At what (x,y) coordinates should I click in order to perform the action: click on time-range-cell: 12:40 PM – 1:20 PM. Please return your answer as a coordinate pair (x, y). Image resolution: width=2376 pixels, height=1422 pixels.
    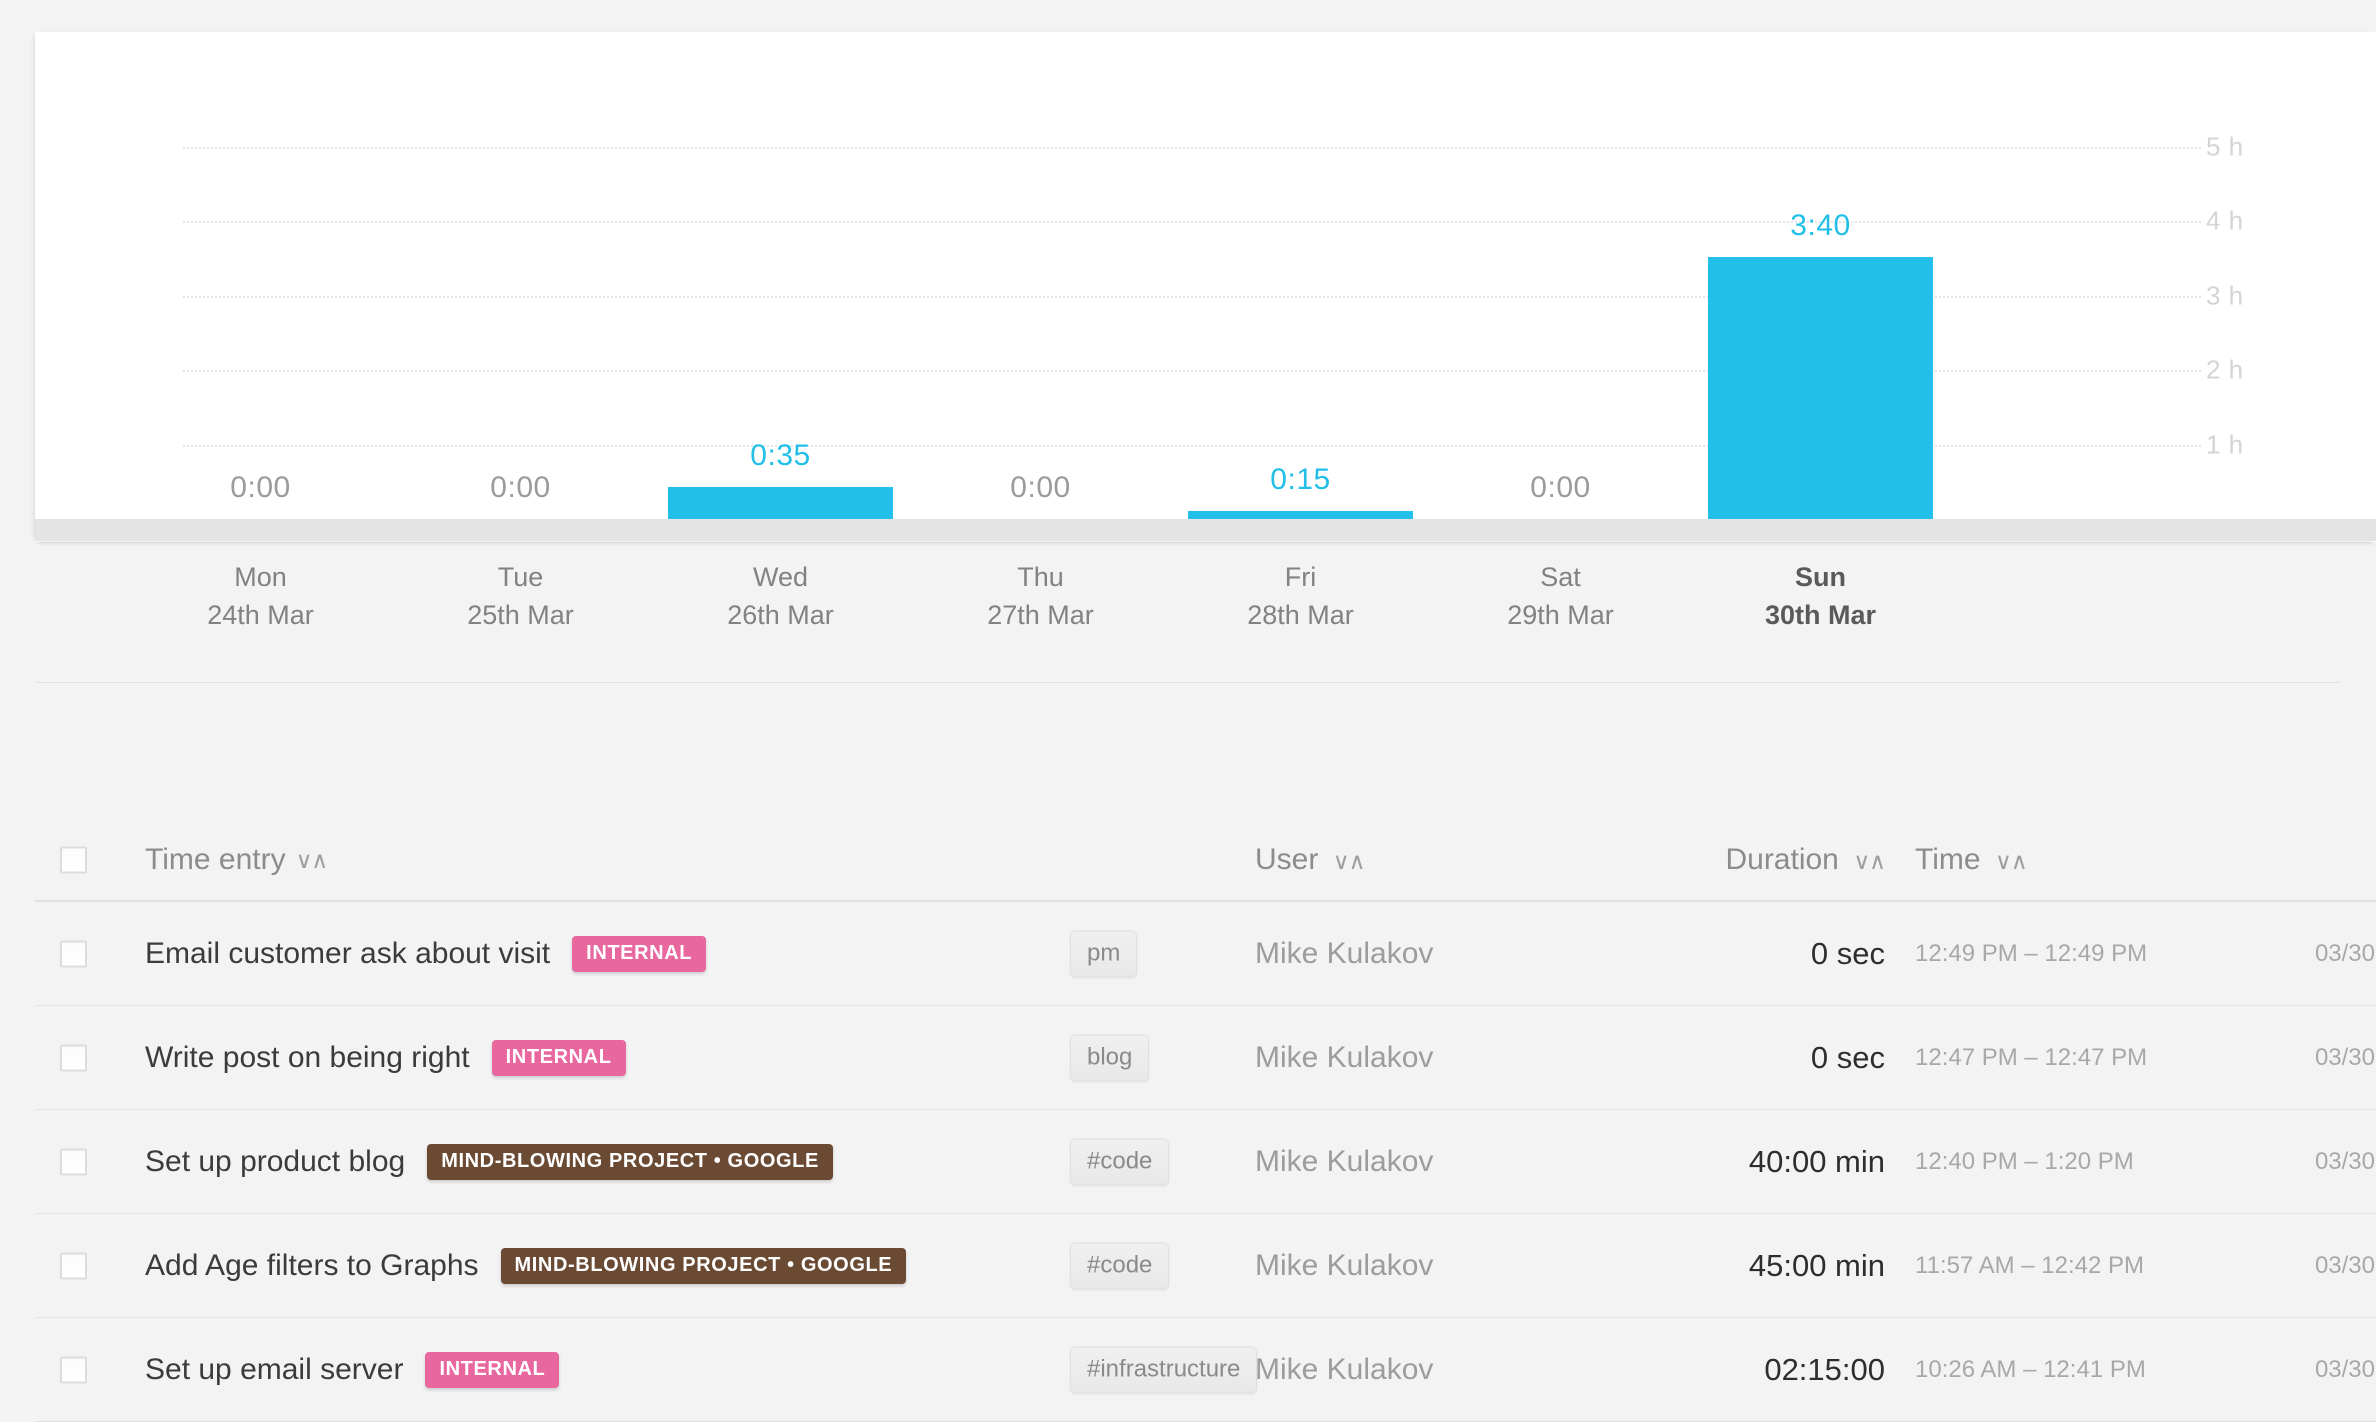
    Looking at the image, I should click on (2075, 1162).